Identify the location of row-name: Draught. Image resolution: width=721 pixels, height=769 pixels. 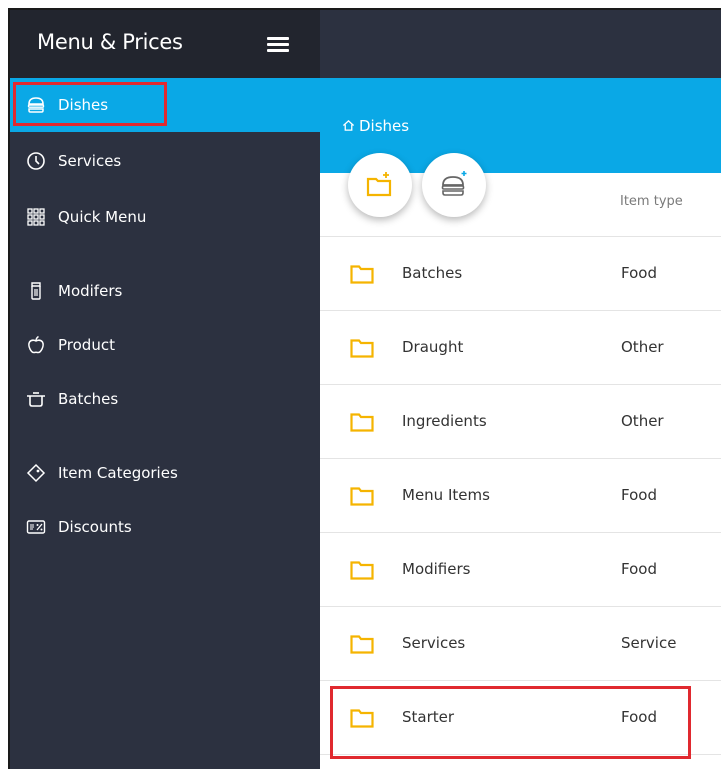
(433, 347).